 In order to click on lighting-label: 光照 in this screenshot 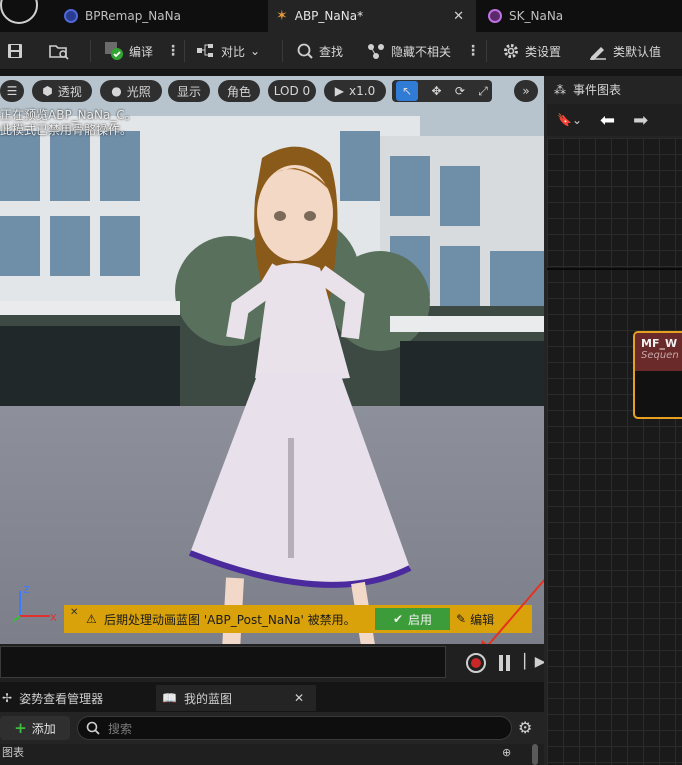, I will do `click(138, 91)`.